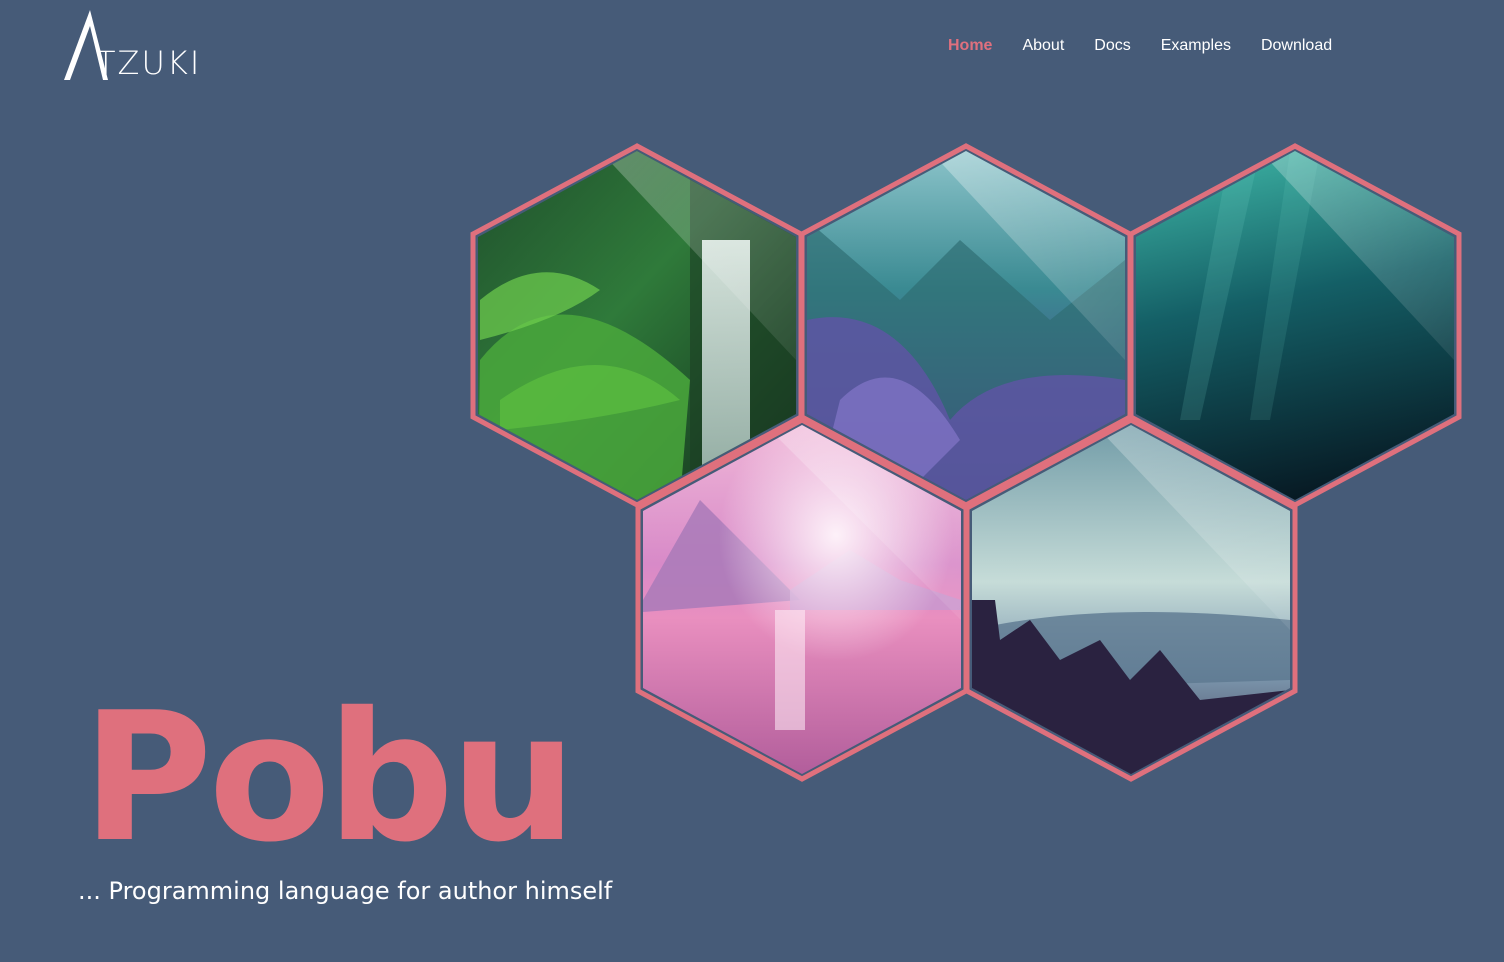  I want to click on nav-item-about: About, so click(1043, 46).